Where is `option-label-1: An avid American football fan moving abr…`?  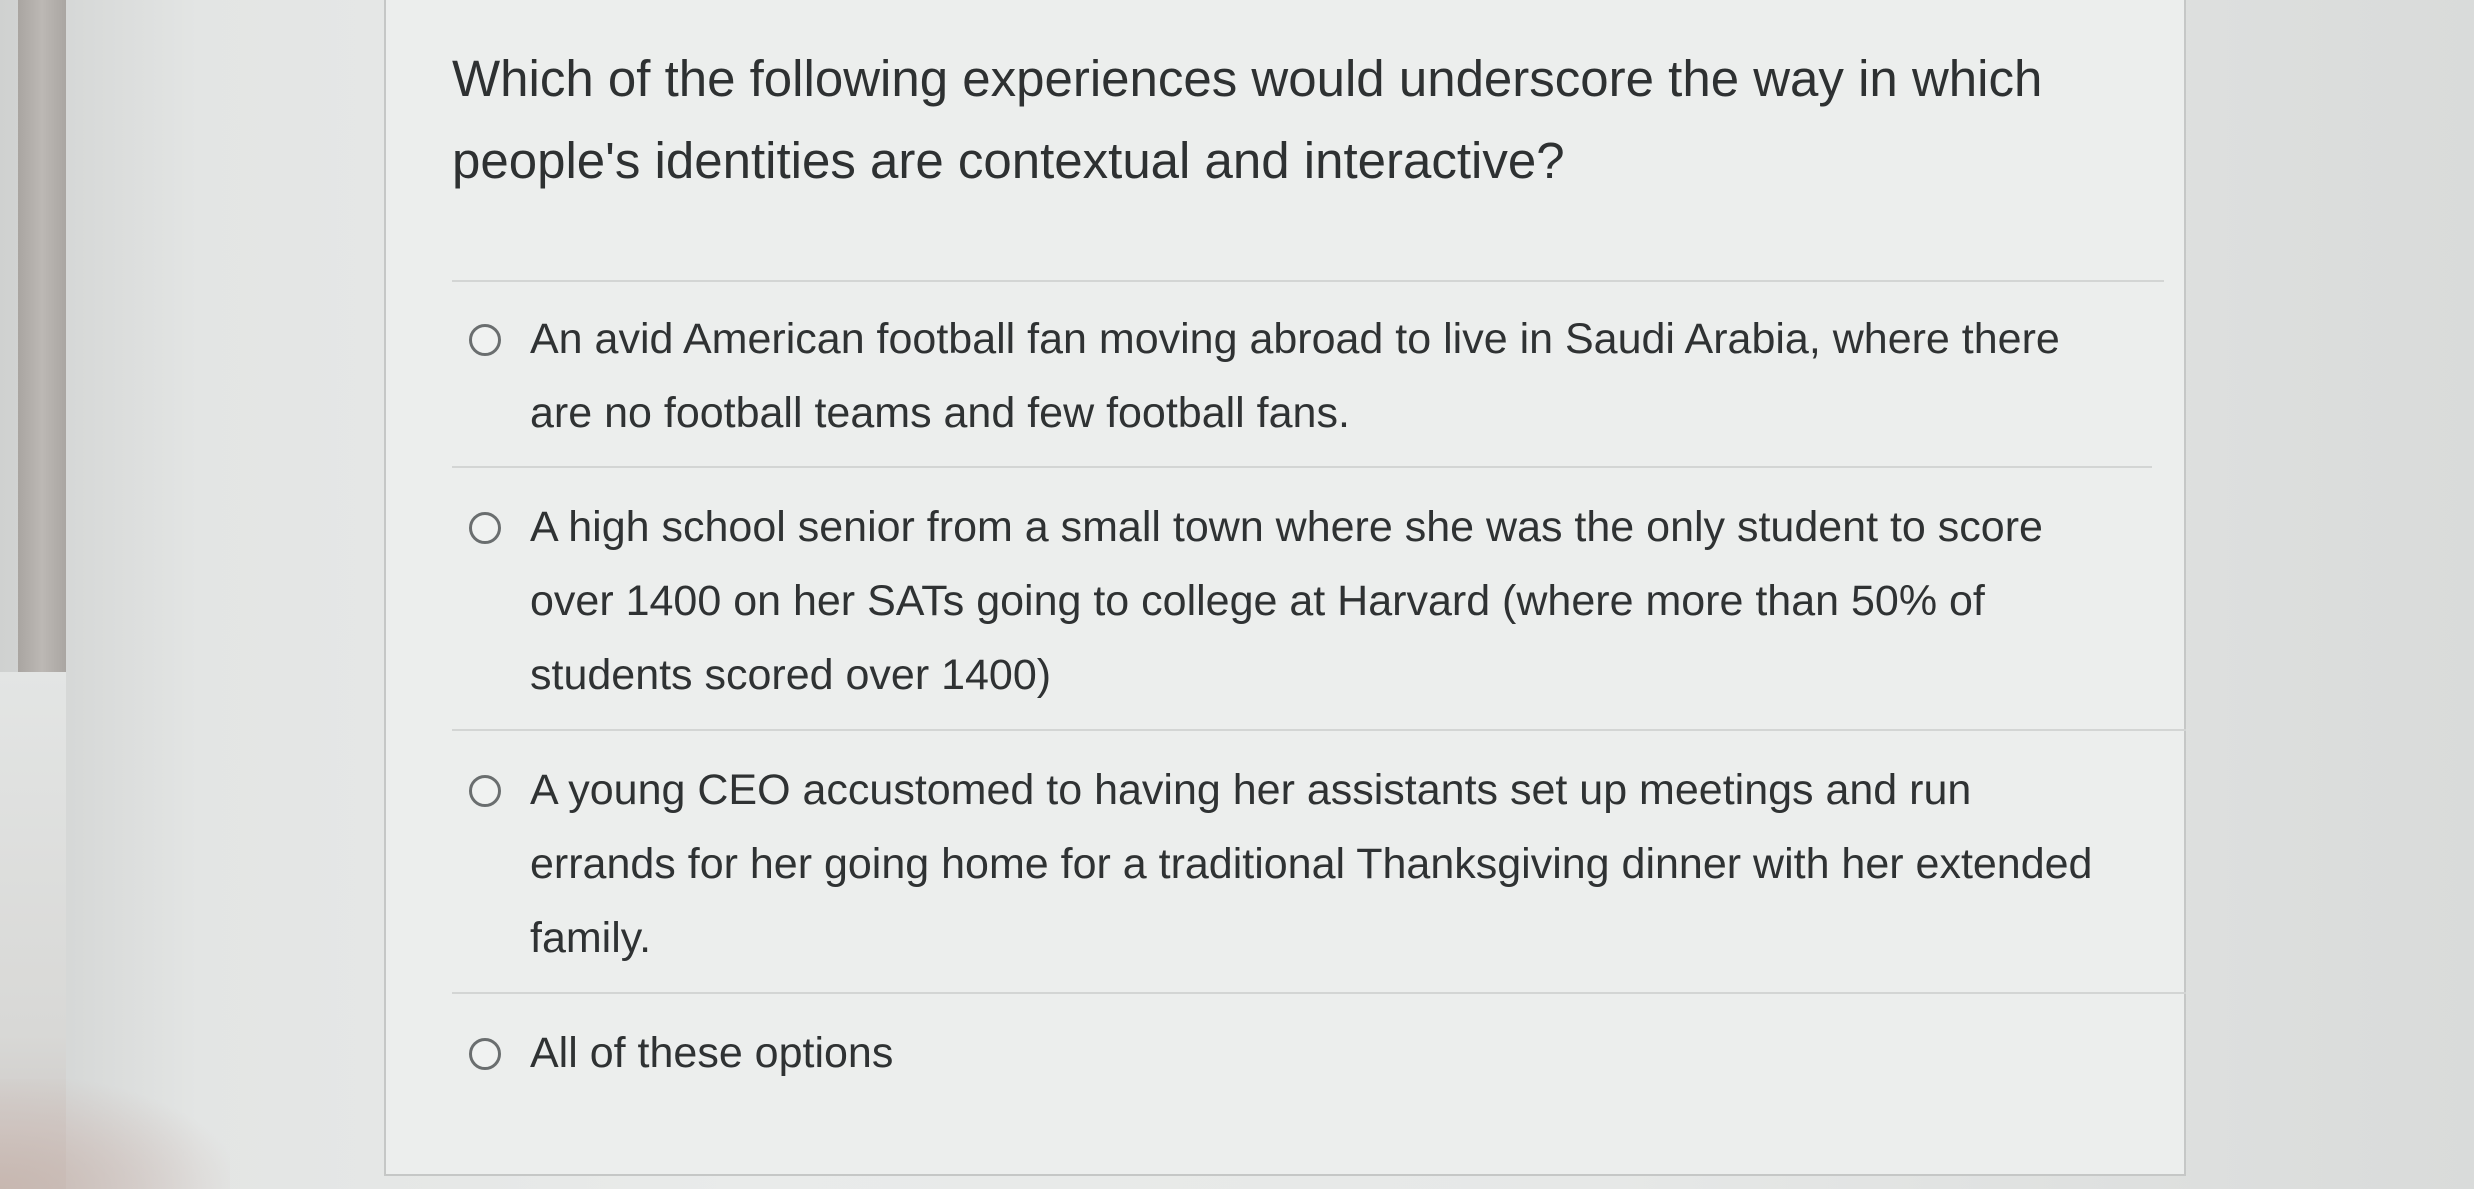
option-label-1: An avid American football fan moving abr… is located at coordinates (1295, 376).